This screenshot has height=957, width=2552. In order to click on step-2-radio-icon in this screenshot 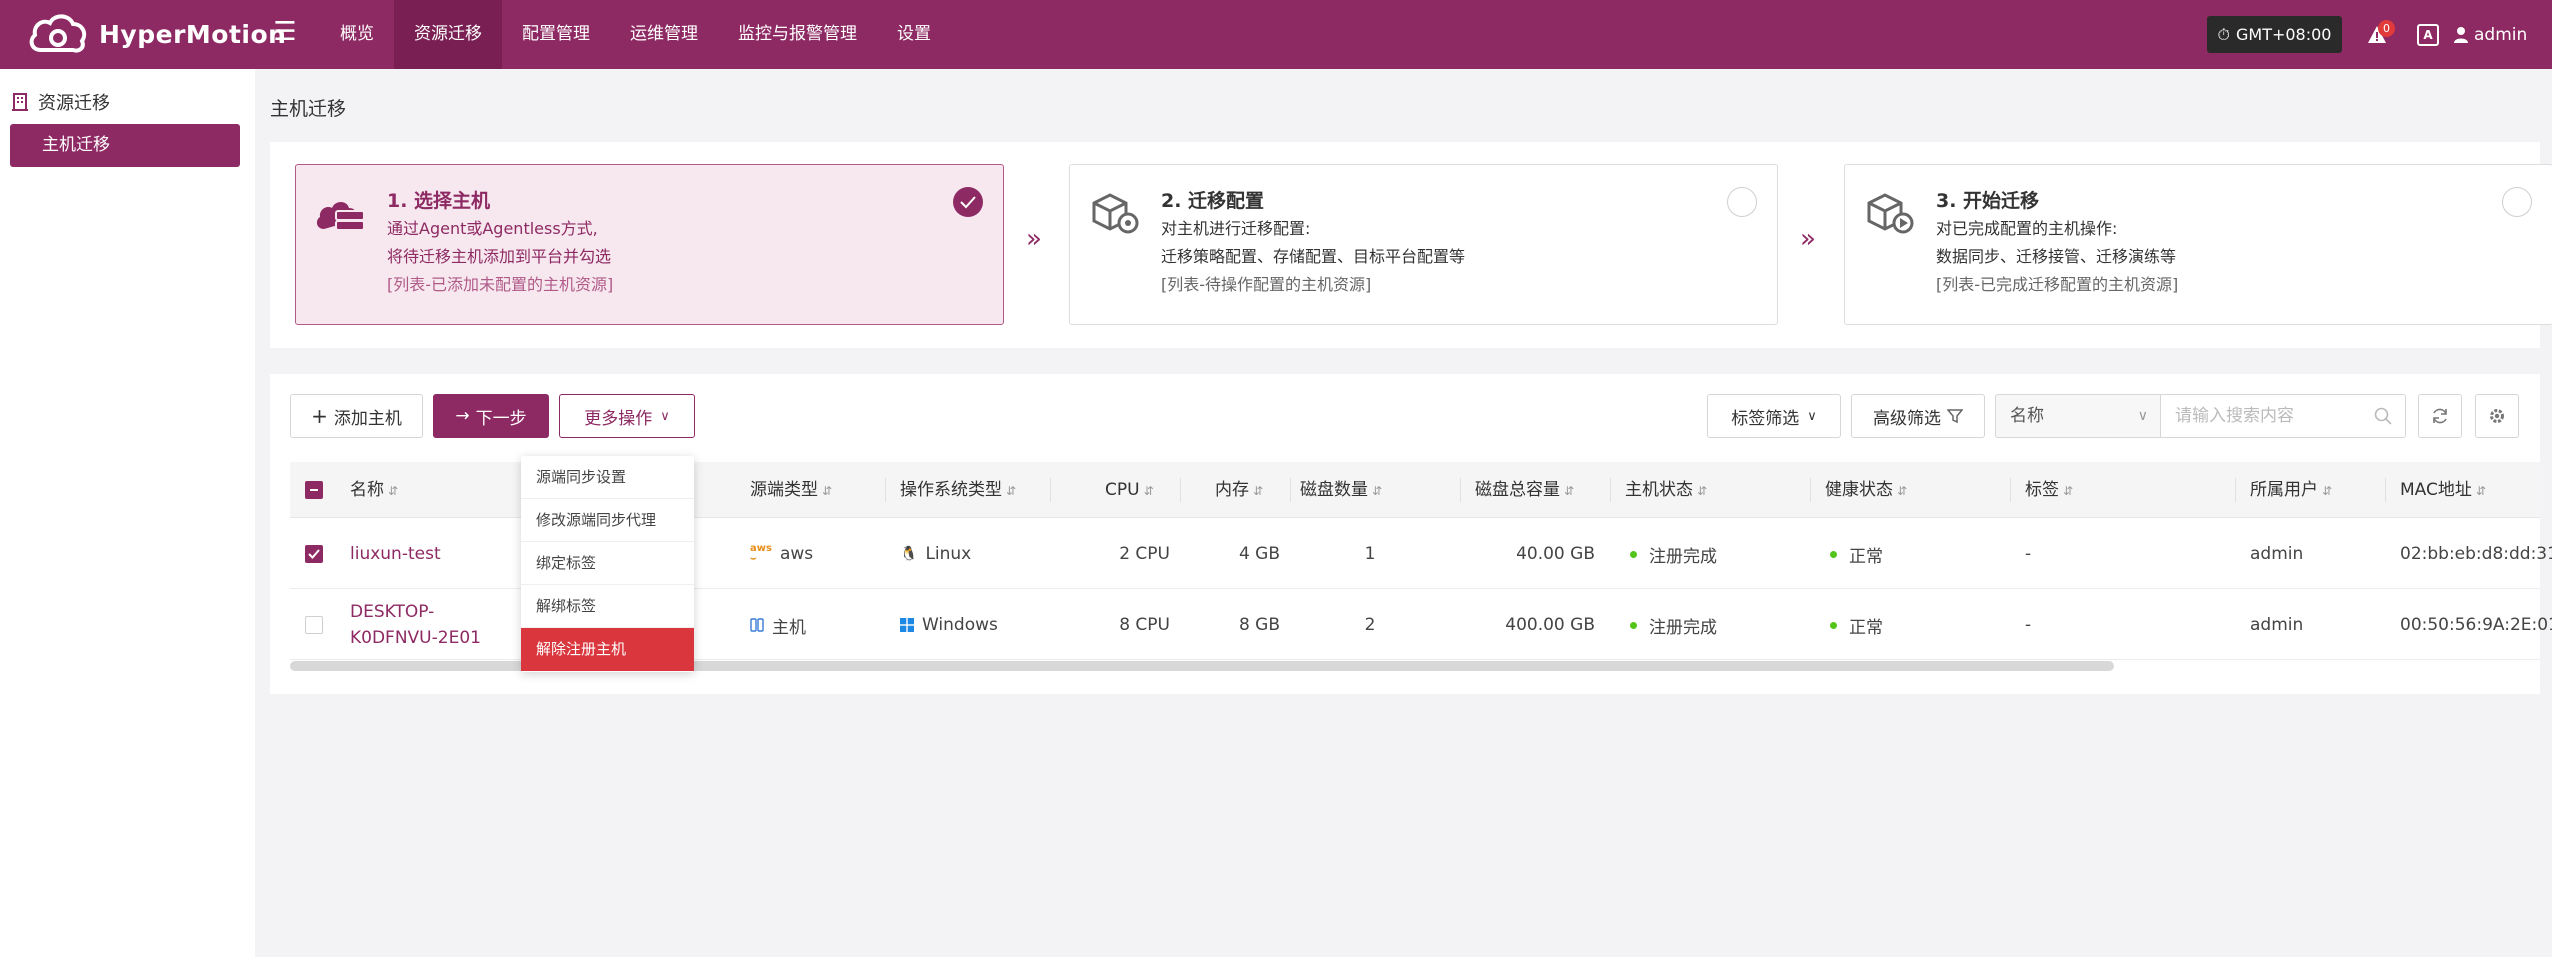, I will do `click(1742, 202)`.